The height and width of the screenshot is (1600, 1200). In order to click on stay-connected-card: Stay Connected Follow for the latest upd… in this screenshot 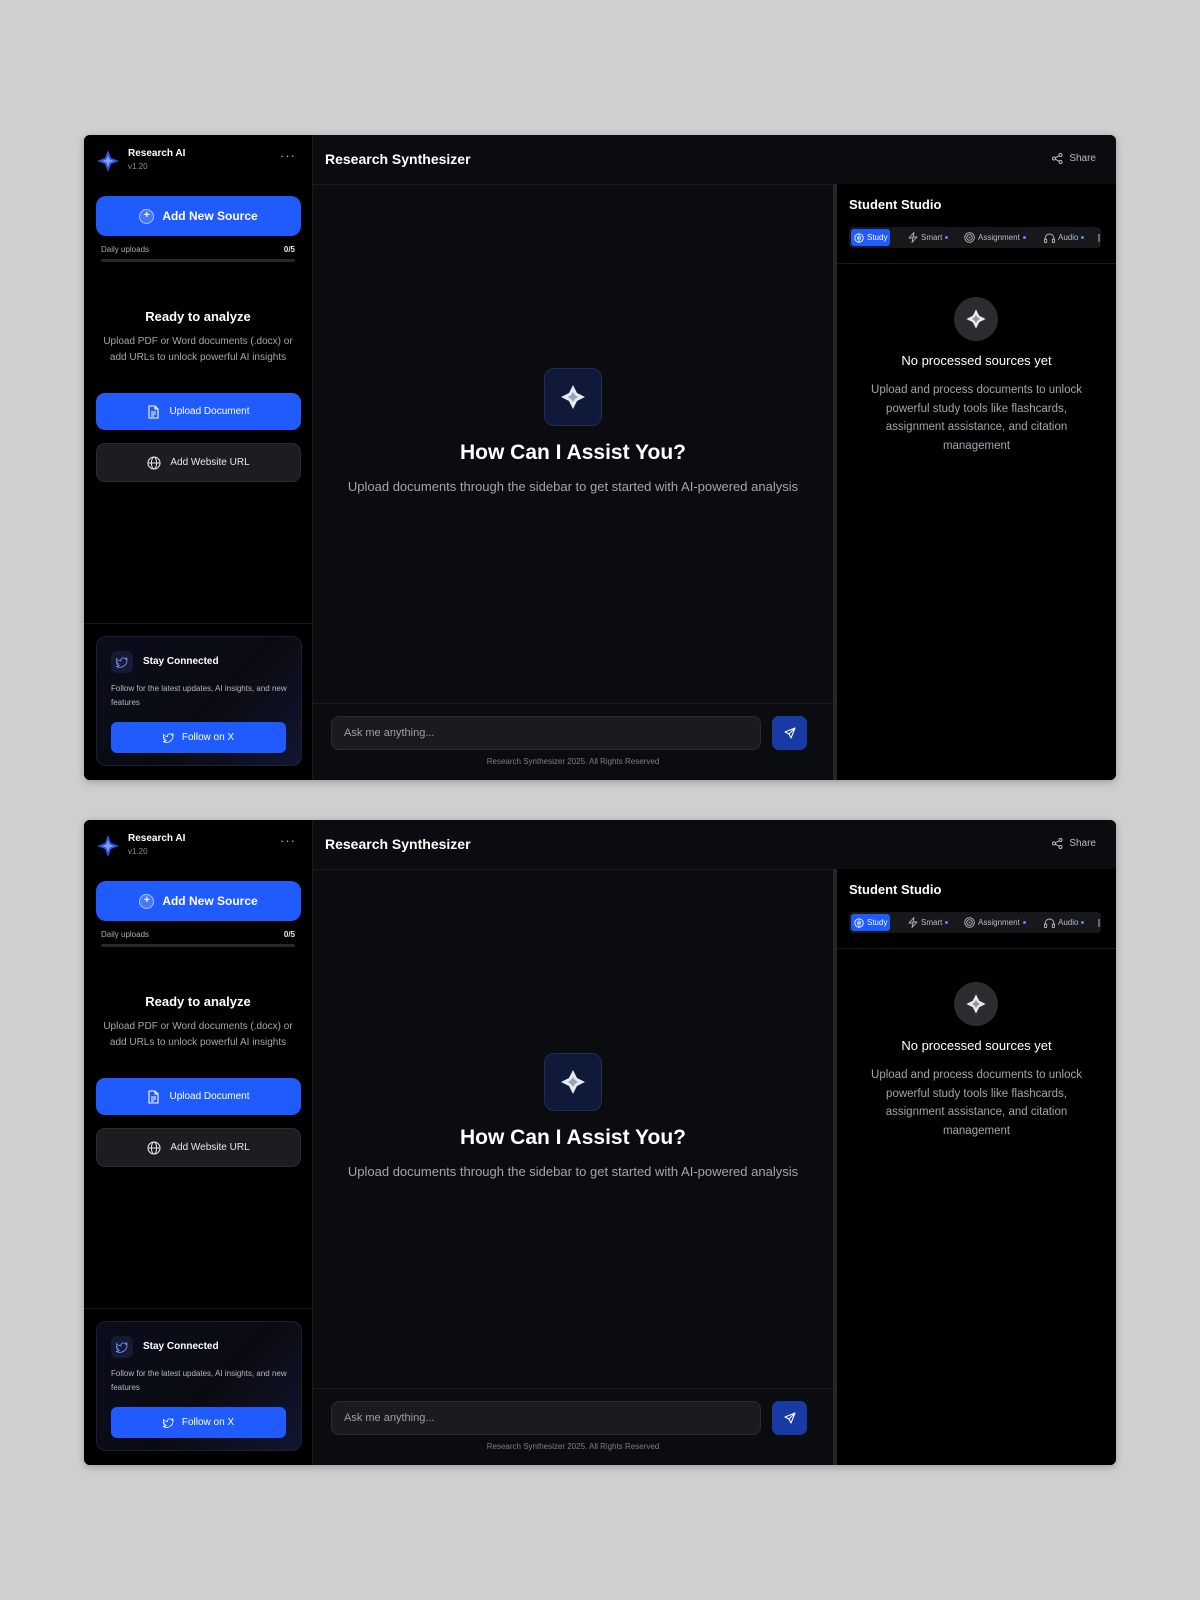, I will do `click(199, 701)`.